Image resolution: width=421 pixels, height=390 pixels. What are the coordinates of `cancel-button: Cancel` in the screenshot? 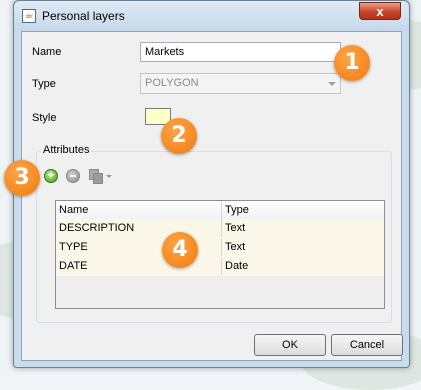 It's located at (367, 345).